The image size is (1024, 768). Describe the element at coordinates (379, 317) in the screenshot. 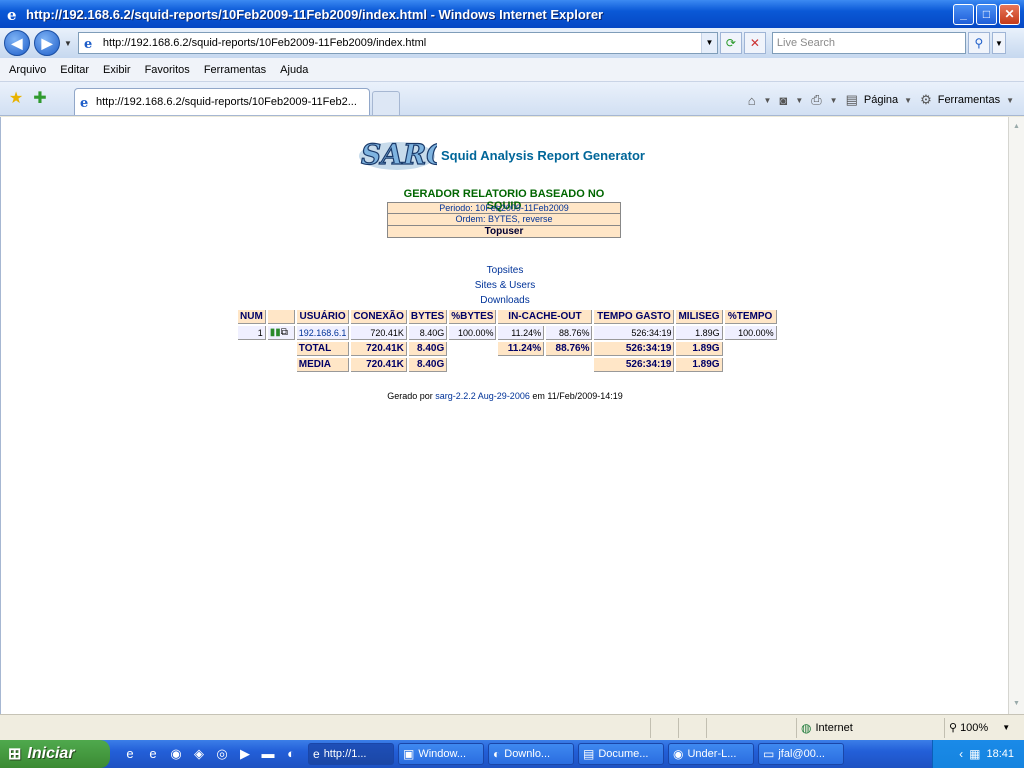

I see `col-conexao: CONEXÃO` at that location.